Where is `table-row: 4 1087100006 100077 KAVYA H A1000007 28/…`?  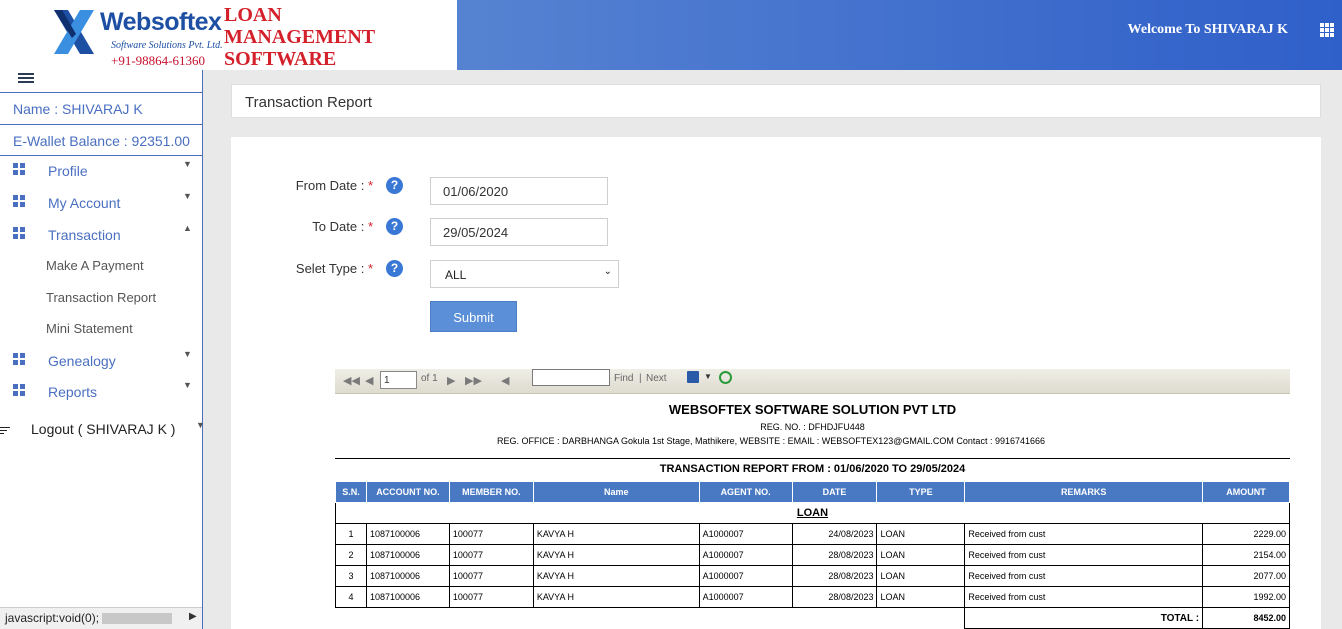 table-row: 4 1087100006 100077 KAVYA H A1000007 28/… is located at coordinates (812, 597).